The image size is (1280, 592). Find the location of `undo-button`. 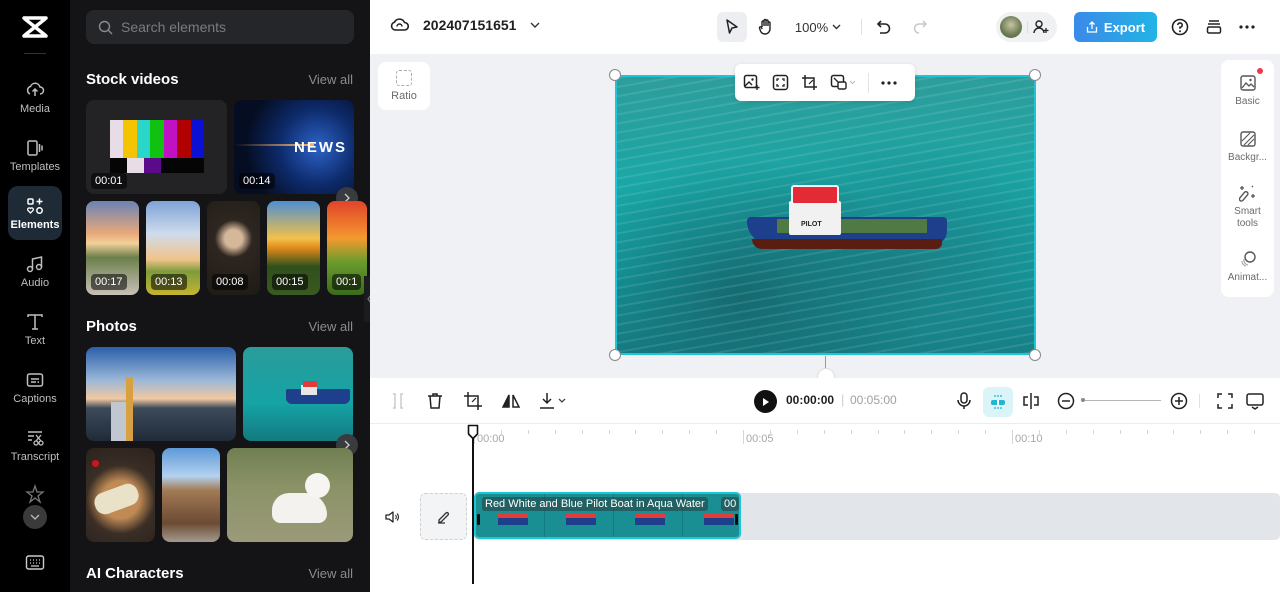

undo-button is located at coordinates (884, 27).